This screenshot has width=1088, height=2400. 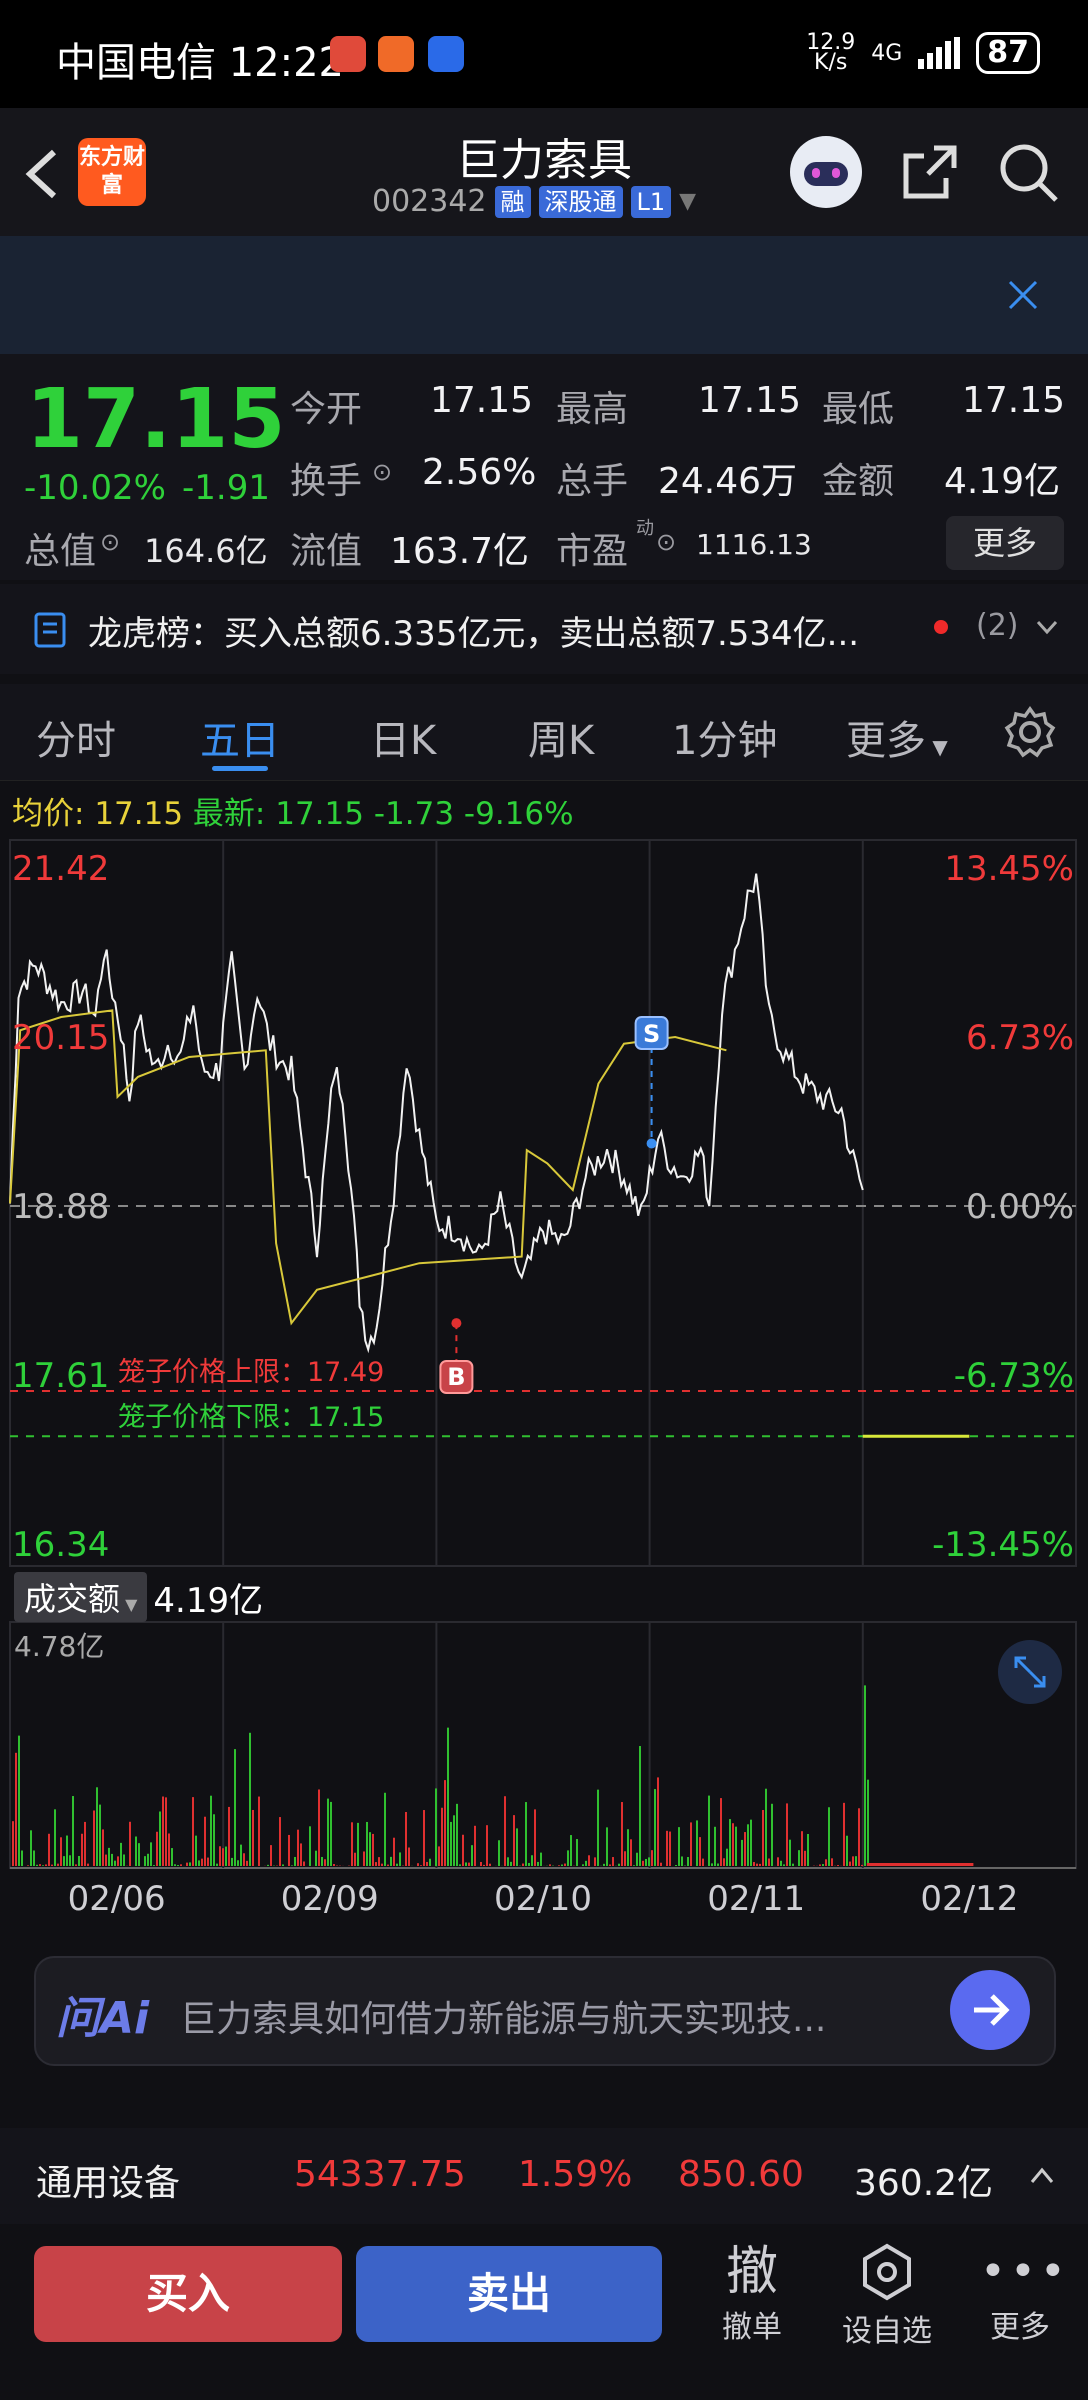 What do you see at coordinates (1042, 2175) in the screenshot?
I see `chevron-up-icon` at bounding box center [1042, 2175].